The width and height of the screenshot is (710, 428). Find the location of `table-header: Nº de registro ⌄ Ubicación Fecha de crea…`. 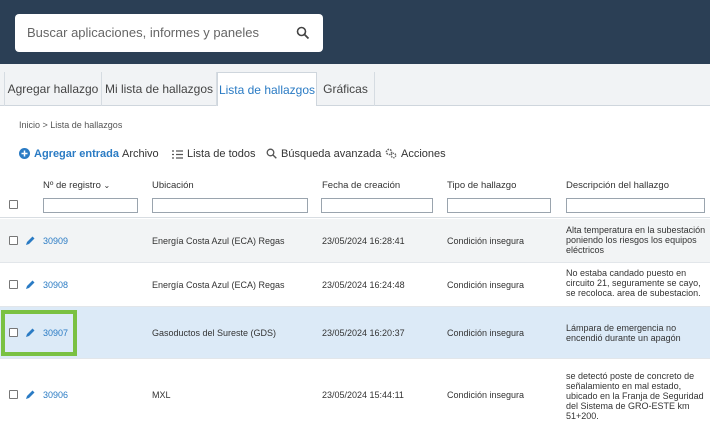

table-header: Nº de registro ⌄ Ubicación Fecha de crea… is located at coordinates (355, 197).